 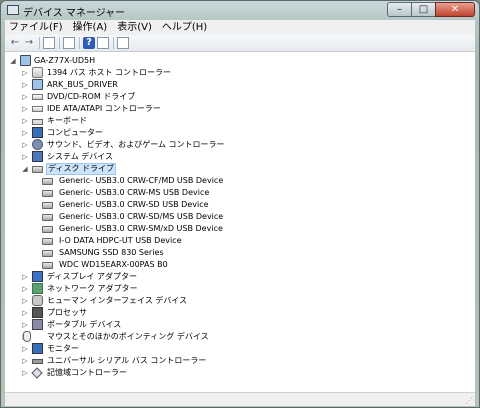 What do you see at coordinates (240, 11) in the screenshot?
I see `title-bar: デバイス マネージャー – □ ✕` at bounding box center [240, 11].